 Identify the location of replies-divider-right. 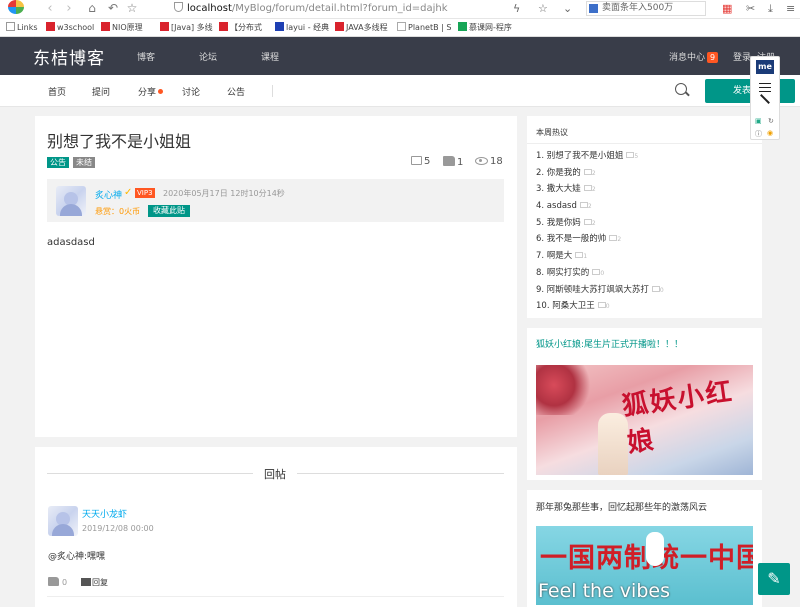
(400, 473).